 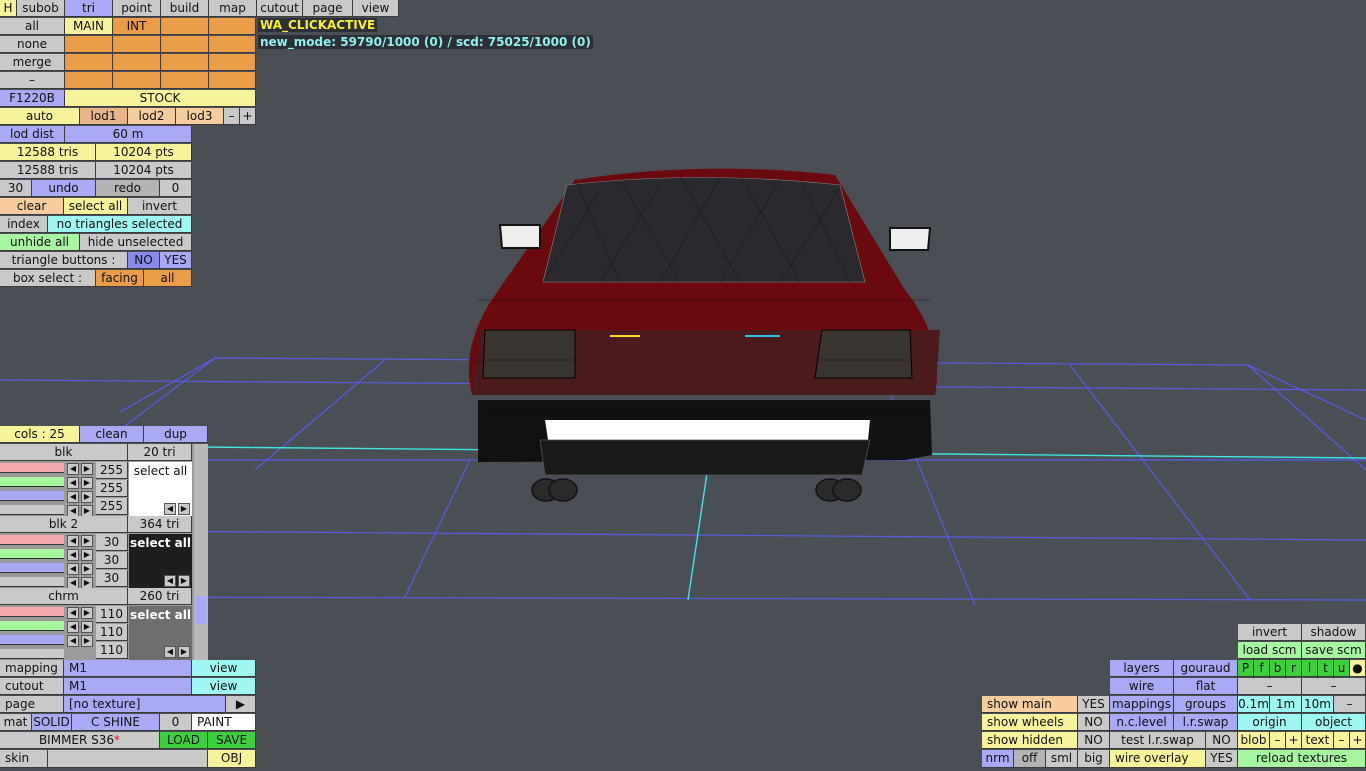 I want to click on flag-b: b, so click(x=1278, y=668).